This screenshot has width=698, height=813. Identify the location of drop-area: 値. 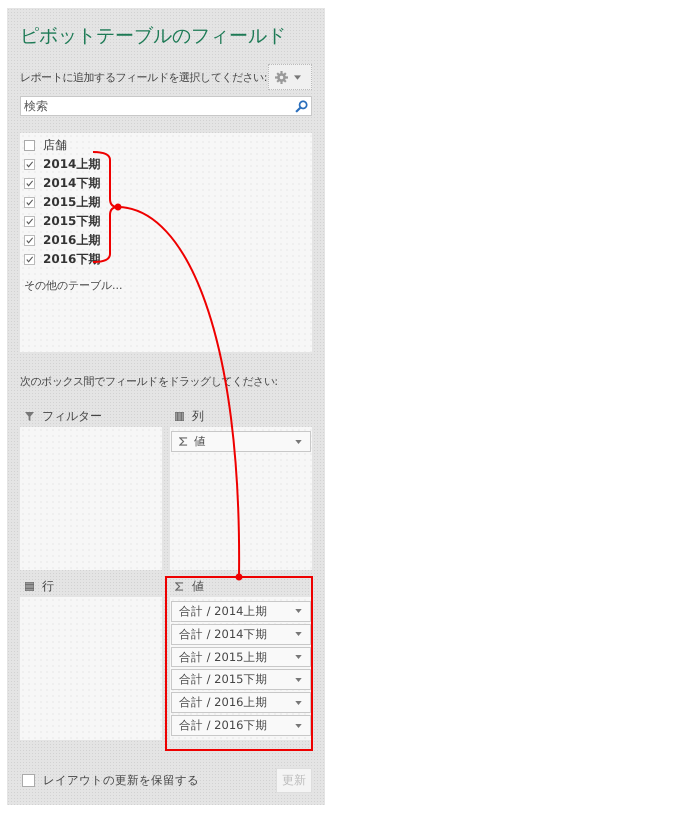
(241, 498).